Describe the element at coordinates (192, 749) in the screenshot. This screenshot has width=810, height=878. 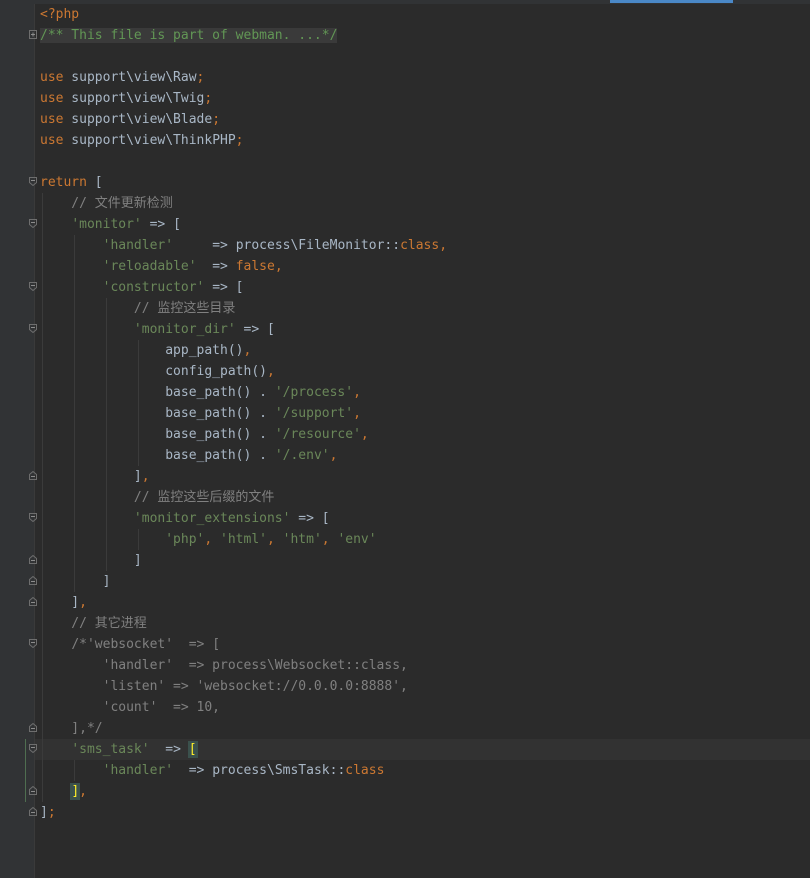
I see `bracket-match-open: [` at that location.